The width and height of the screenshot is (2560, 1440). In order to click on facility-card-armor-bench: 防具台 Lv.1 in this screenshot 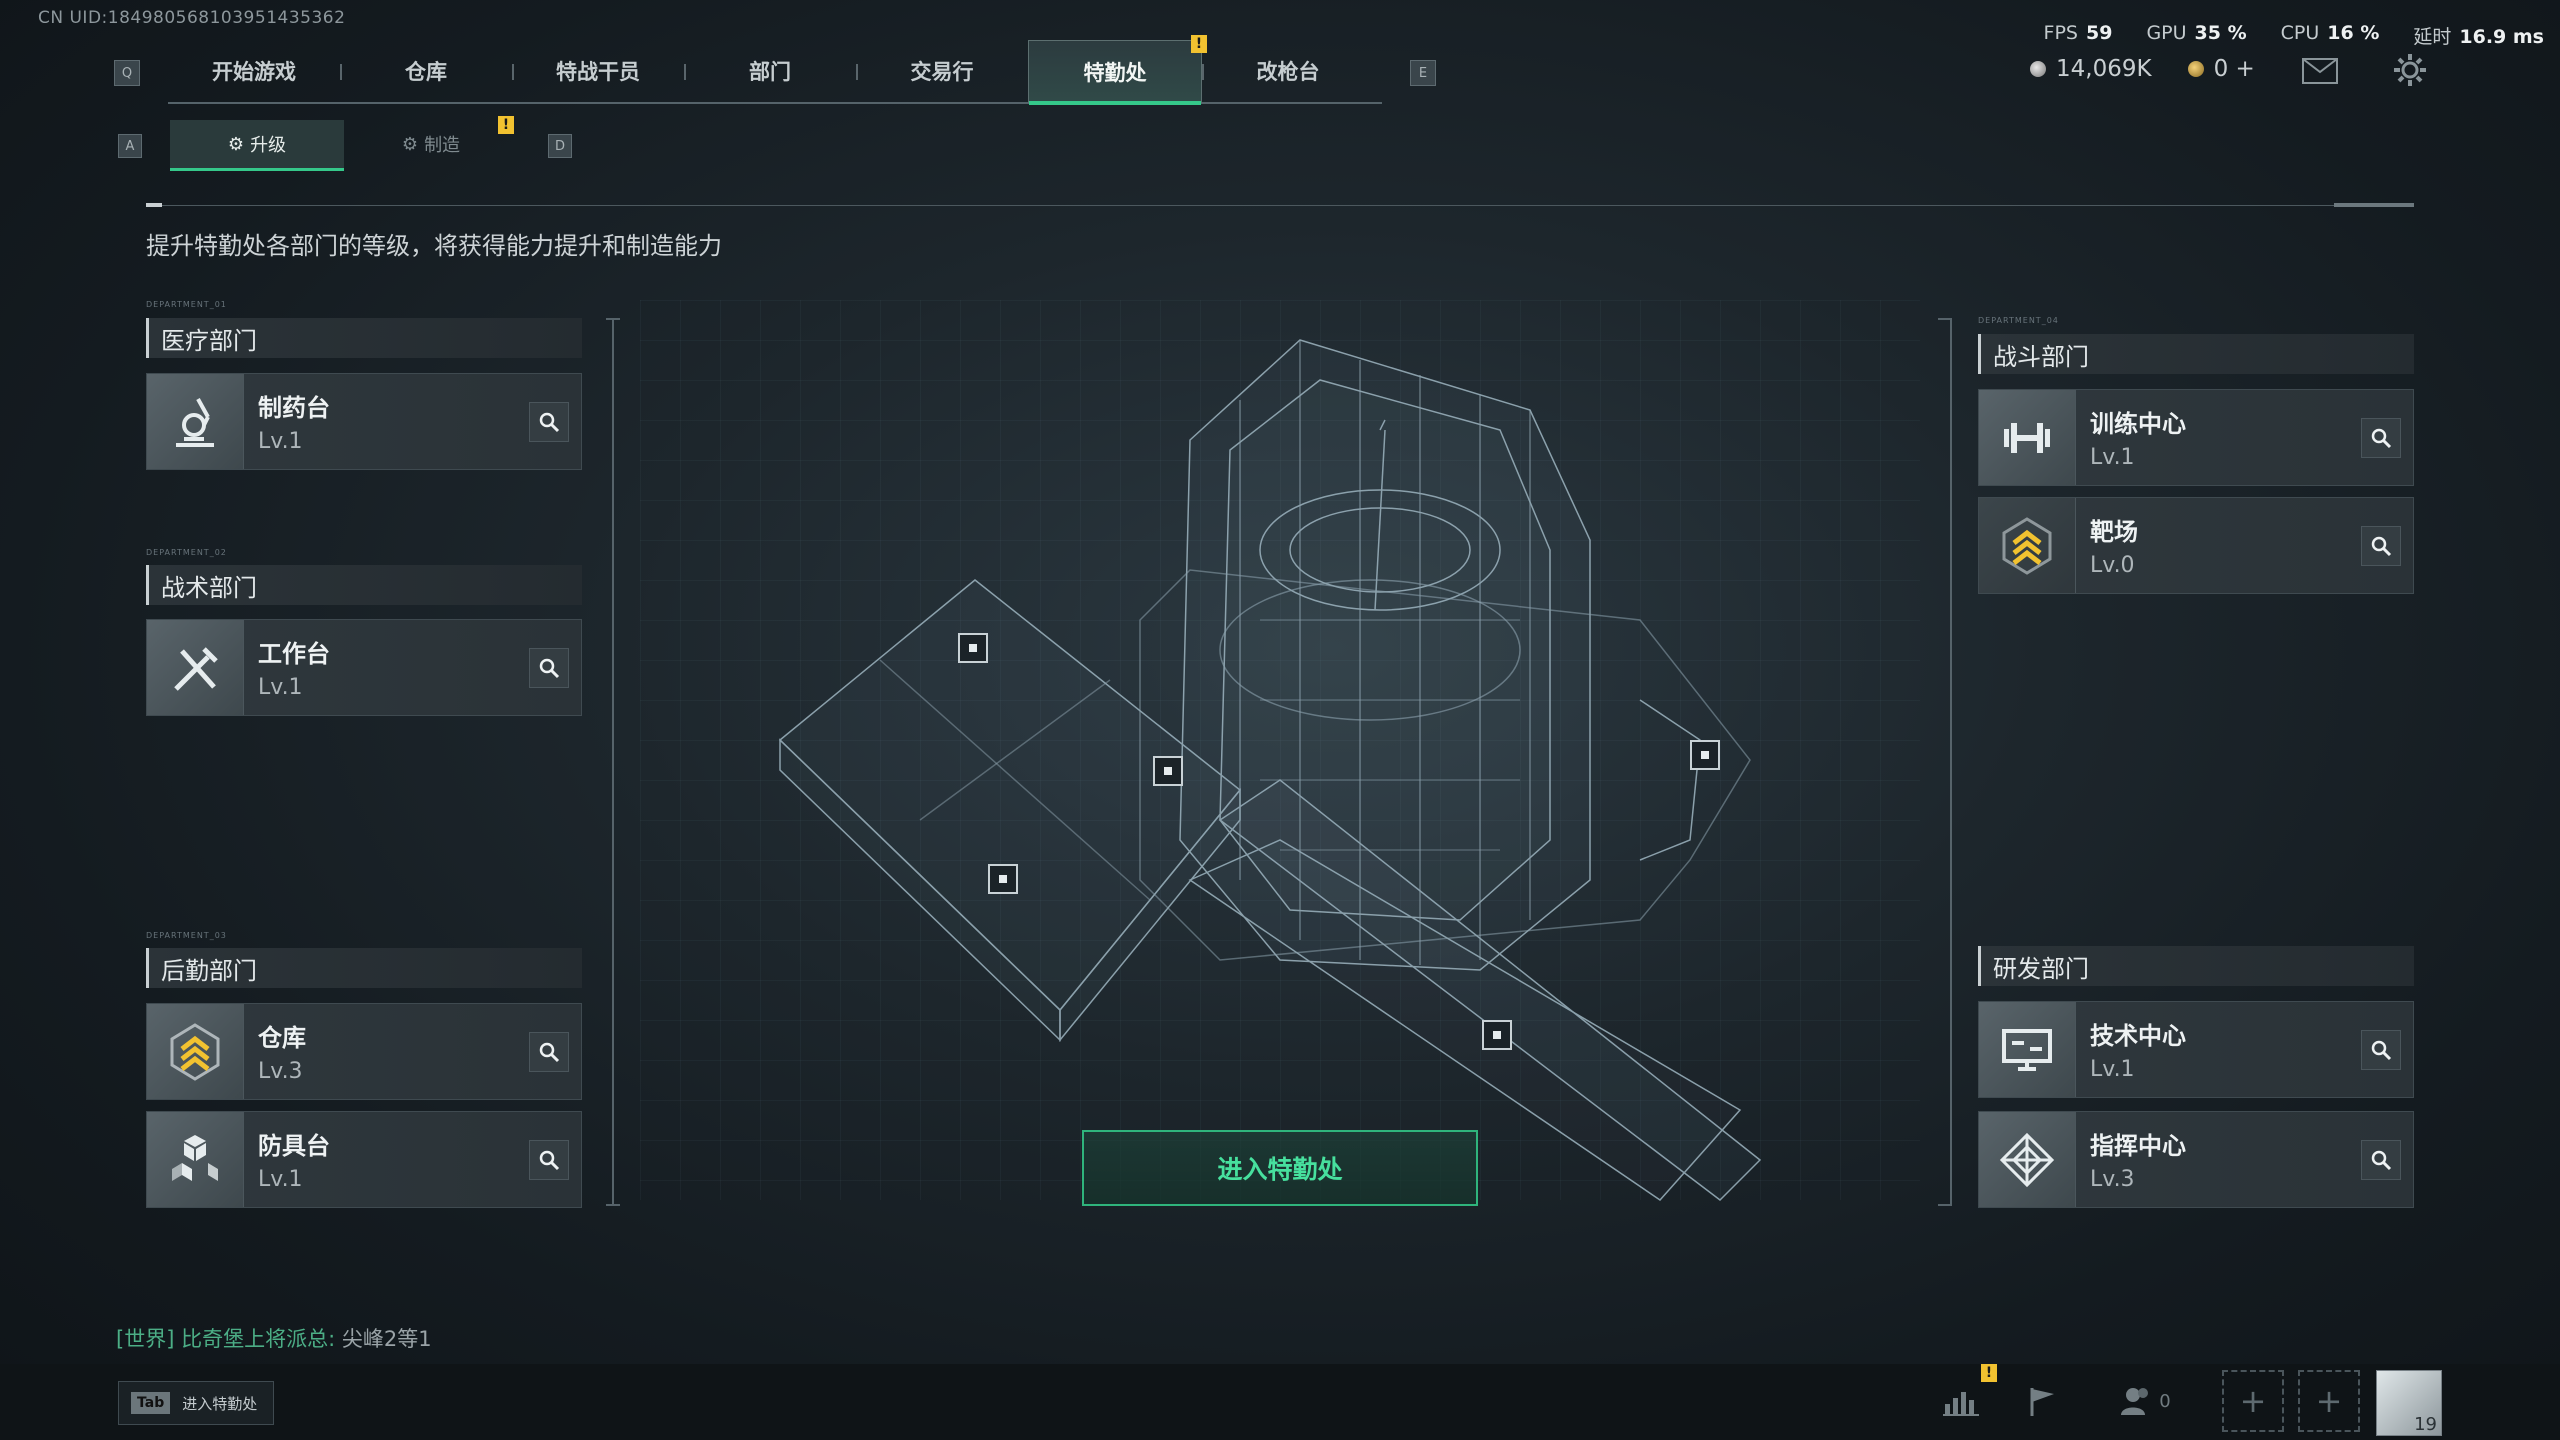, I will do `click(364, 1159)`.